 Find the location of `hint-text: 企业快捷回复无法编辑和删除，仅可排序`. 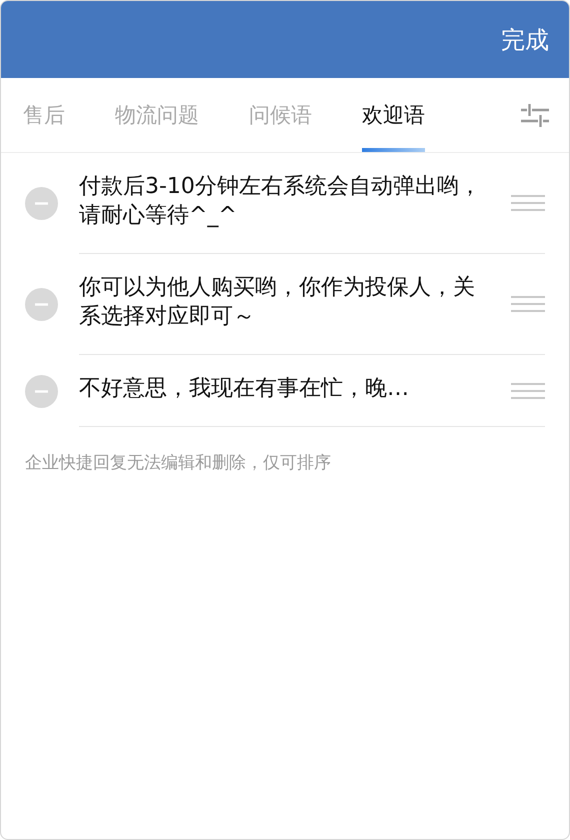

hint-text: 企业快捷回复无法编辑和删除，仅可排序 is located at coordinates (178, 463).